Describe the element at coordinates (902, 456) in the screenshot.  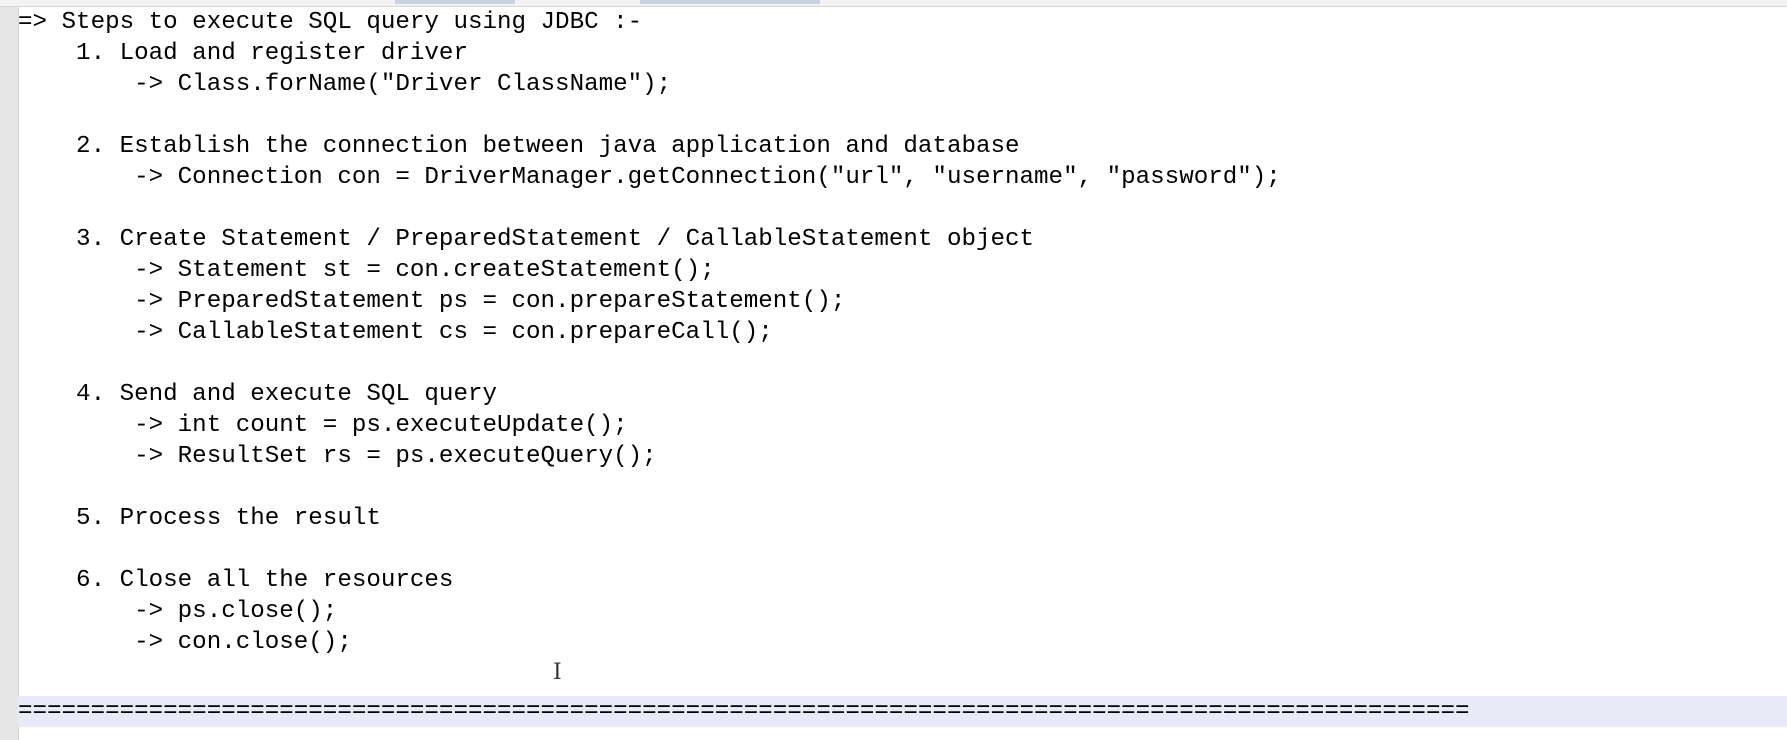
I see `code-line: -> ResultSet rs = ps.executeQuery();` at that location.